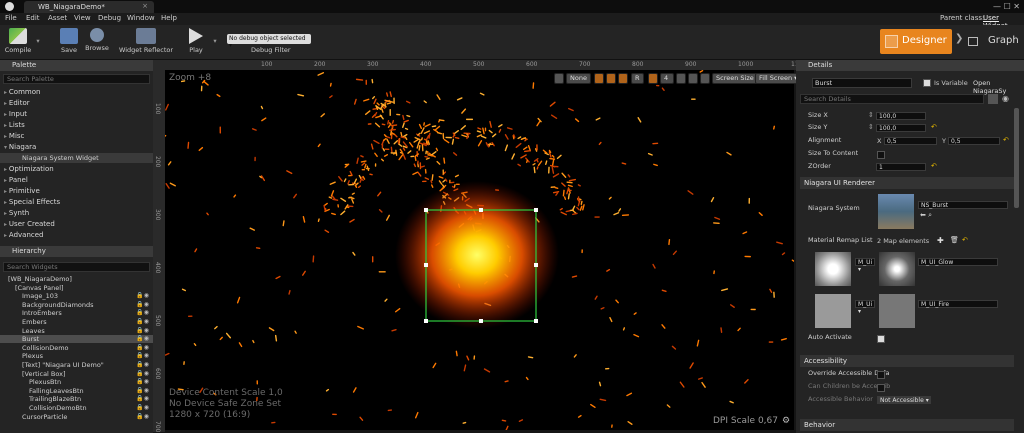  Describe the element at coordinates (926, 215) in the screenshot. I see `niagara-asset-tools-icon: ⬅ ⌕` at that location.